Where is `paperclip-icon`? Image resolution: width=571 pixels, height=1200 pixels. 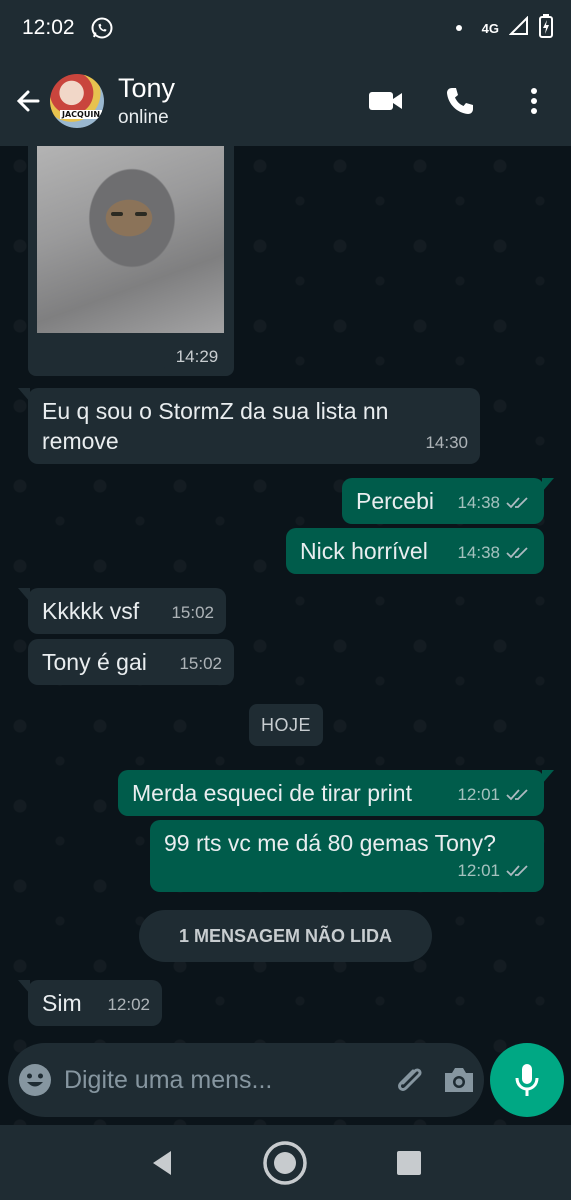
paperclip-icon is located at coordinates (410, 1079).